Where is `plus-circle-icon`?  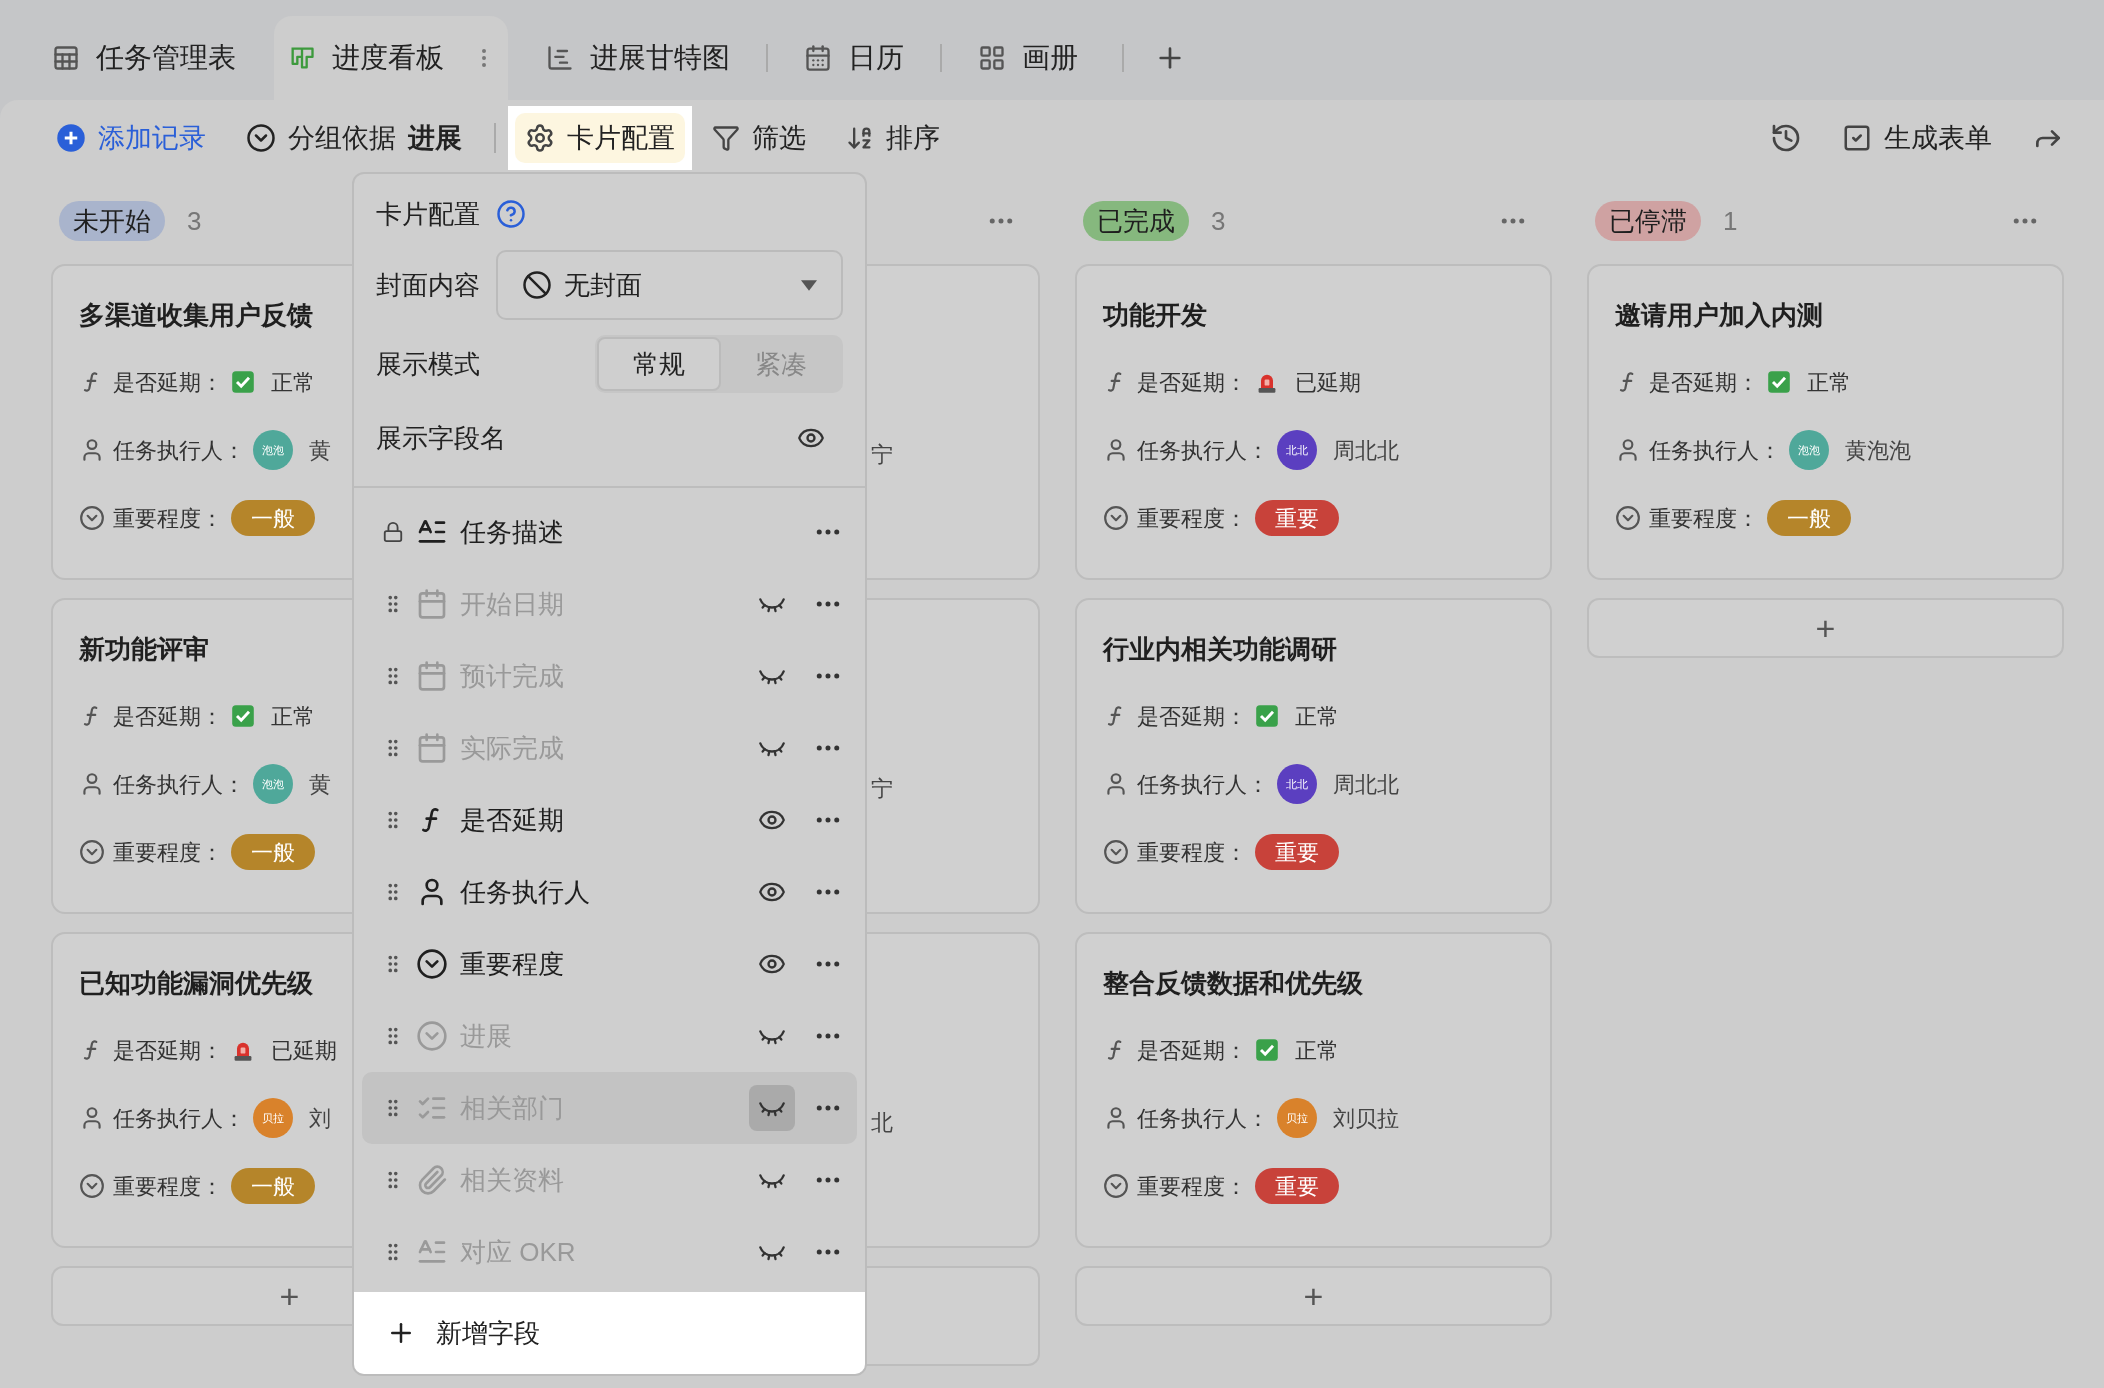
plus-circle-icon is located at coordinates (71, 138).